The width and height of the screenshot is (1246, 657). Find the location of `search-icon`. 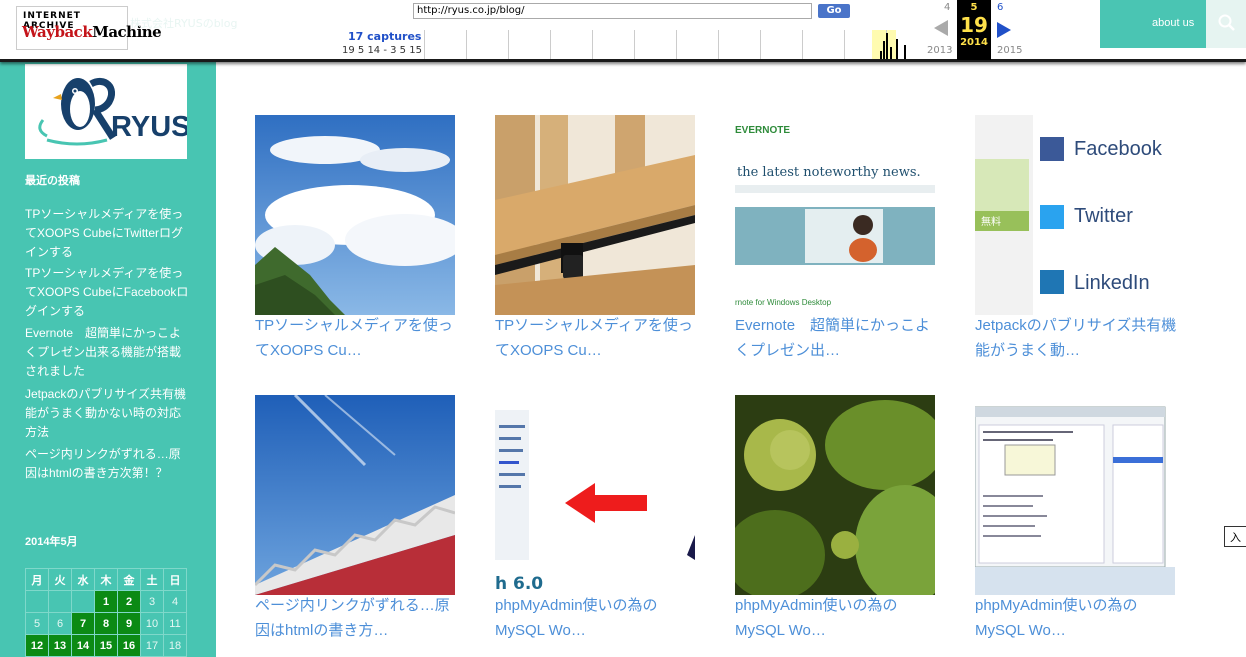

search-icon is located at coordinates (1226, 22).